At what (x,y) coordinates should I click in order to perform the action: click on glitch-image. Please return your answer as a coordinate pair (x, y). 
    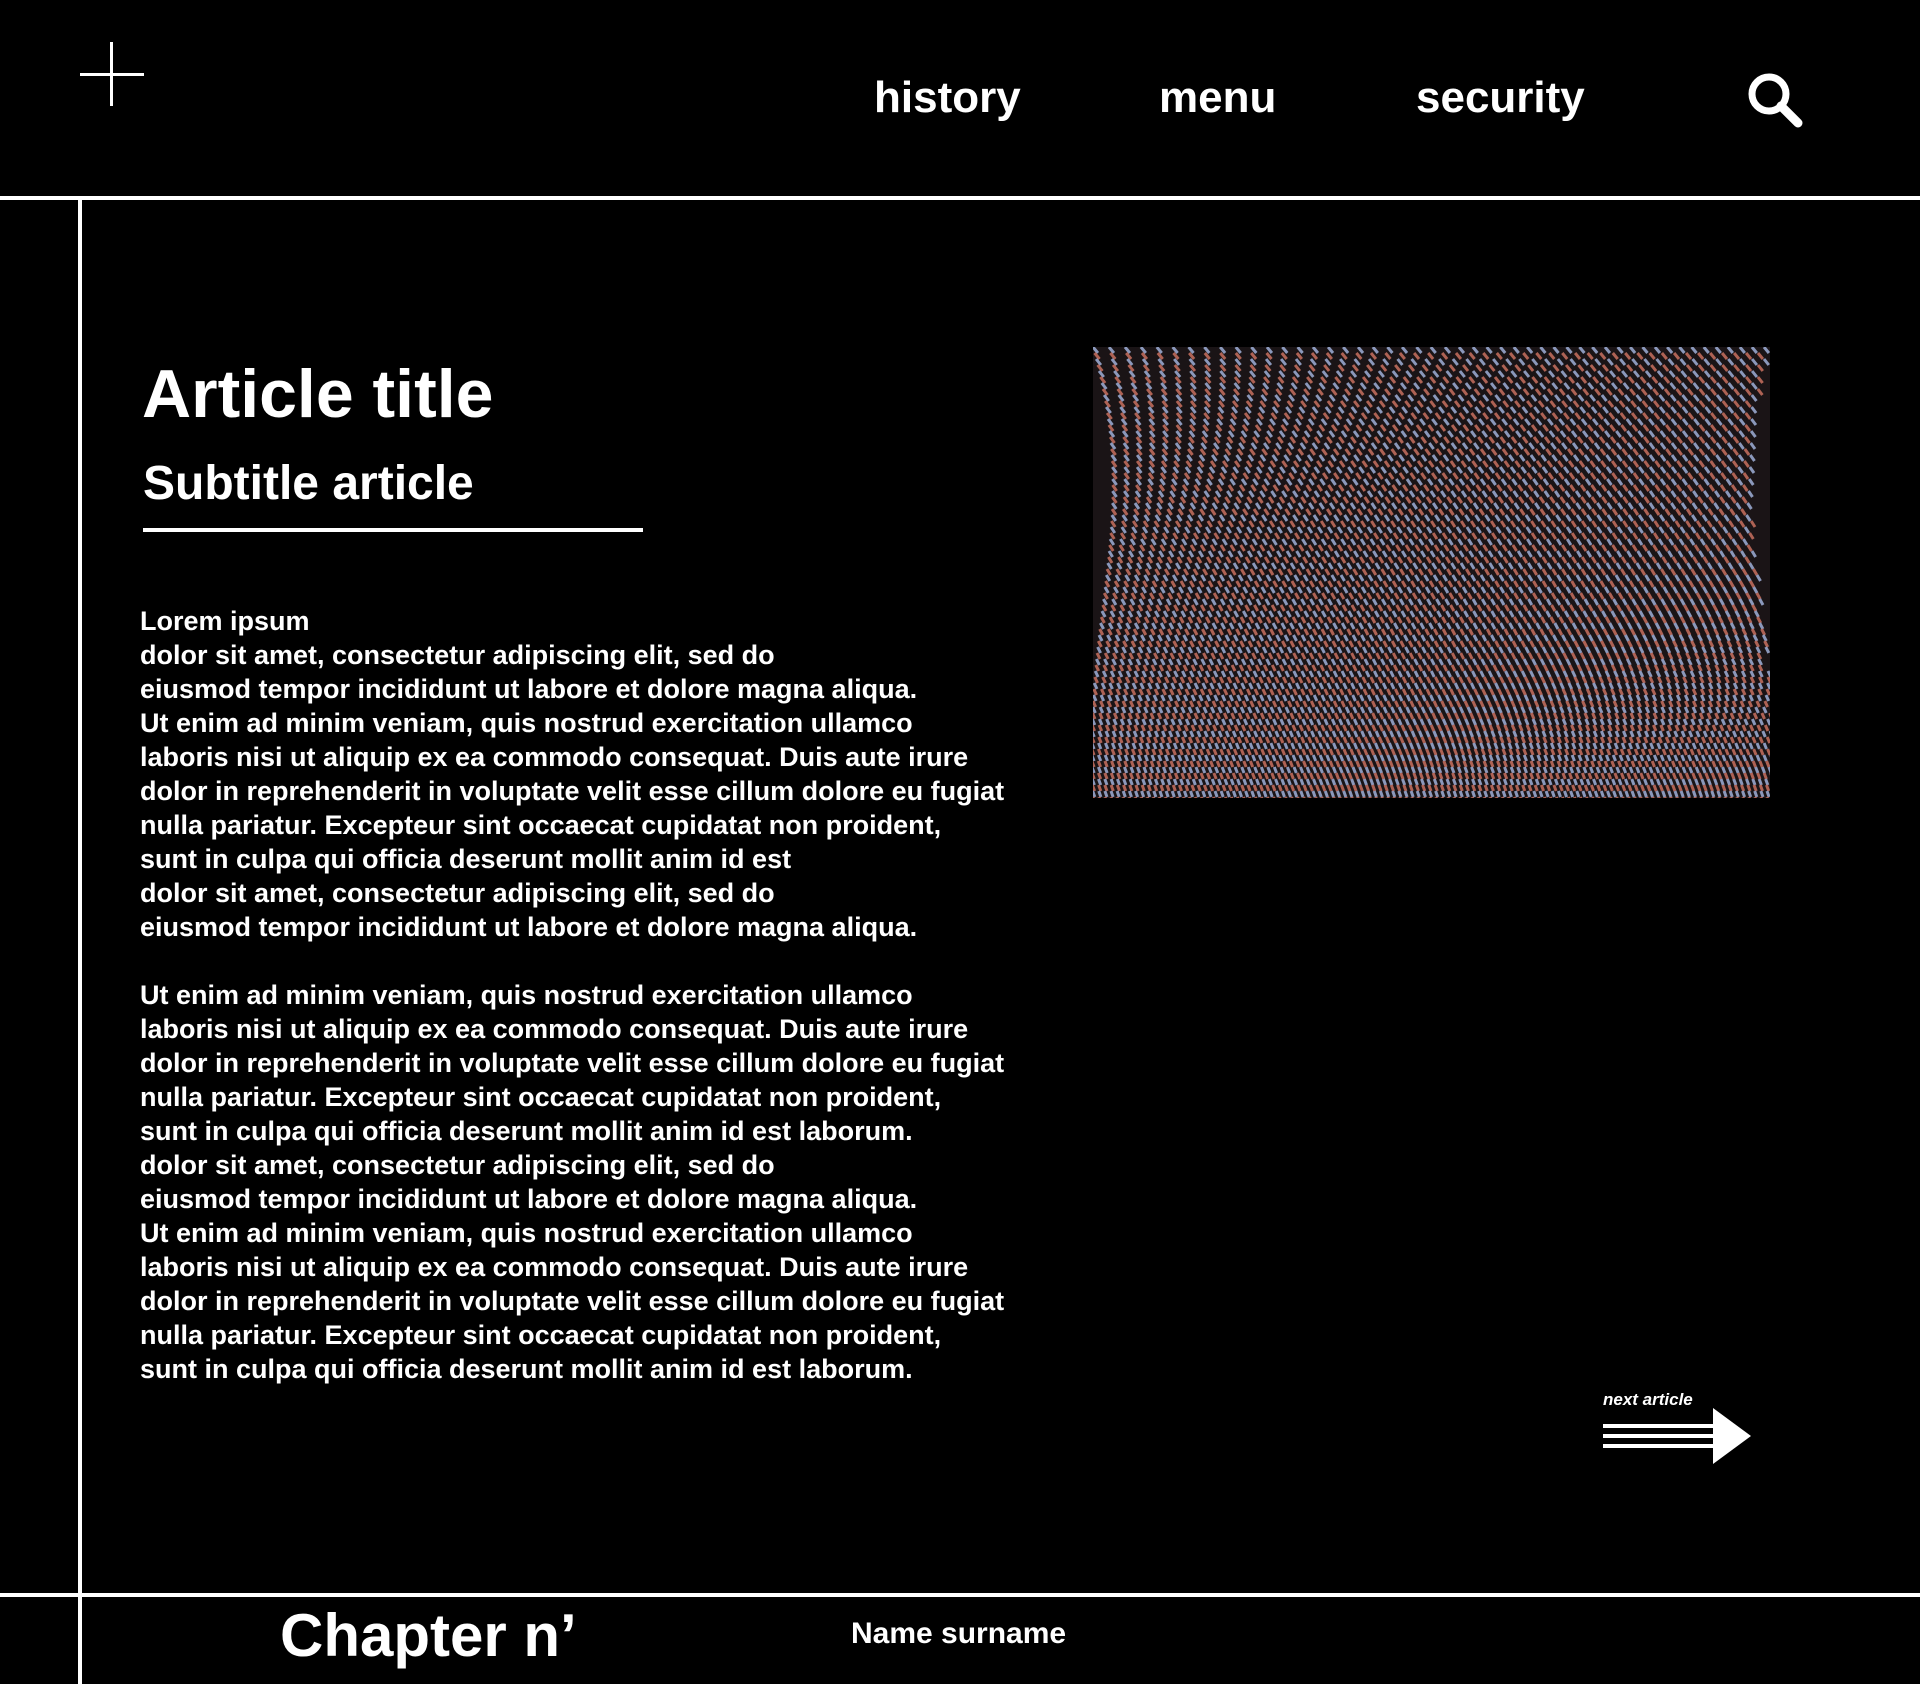
    Looking at the image, I should click on (1431, 572).